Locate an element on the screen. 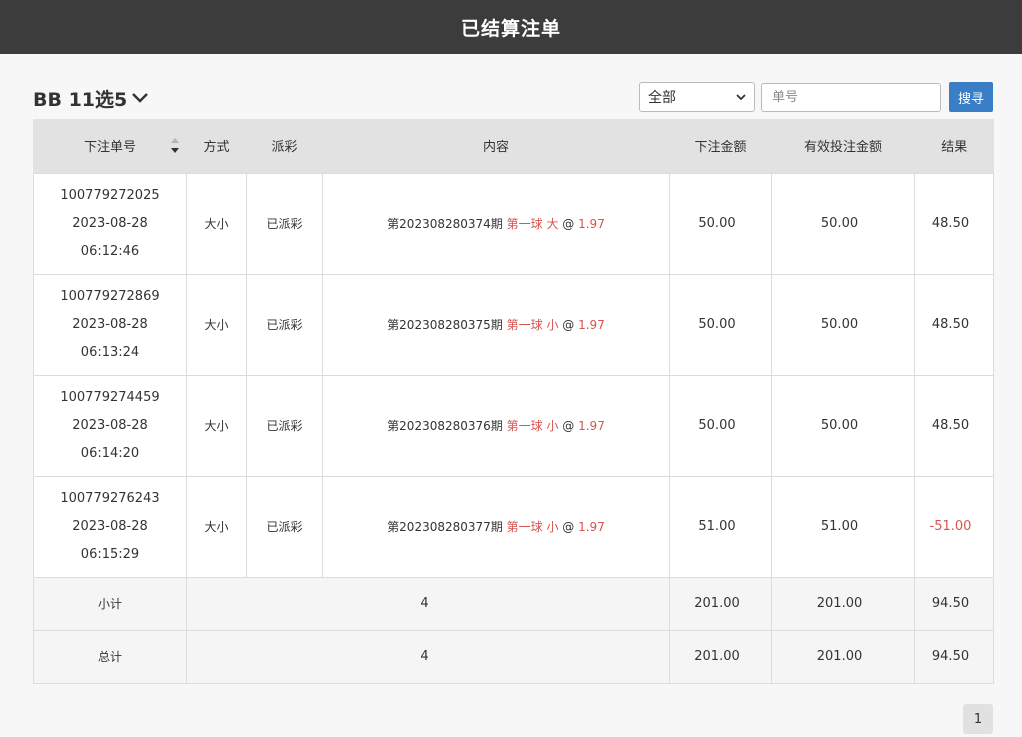  bet-id: 100779272025 is located at coordinates (110, 195).